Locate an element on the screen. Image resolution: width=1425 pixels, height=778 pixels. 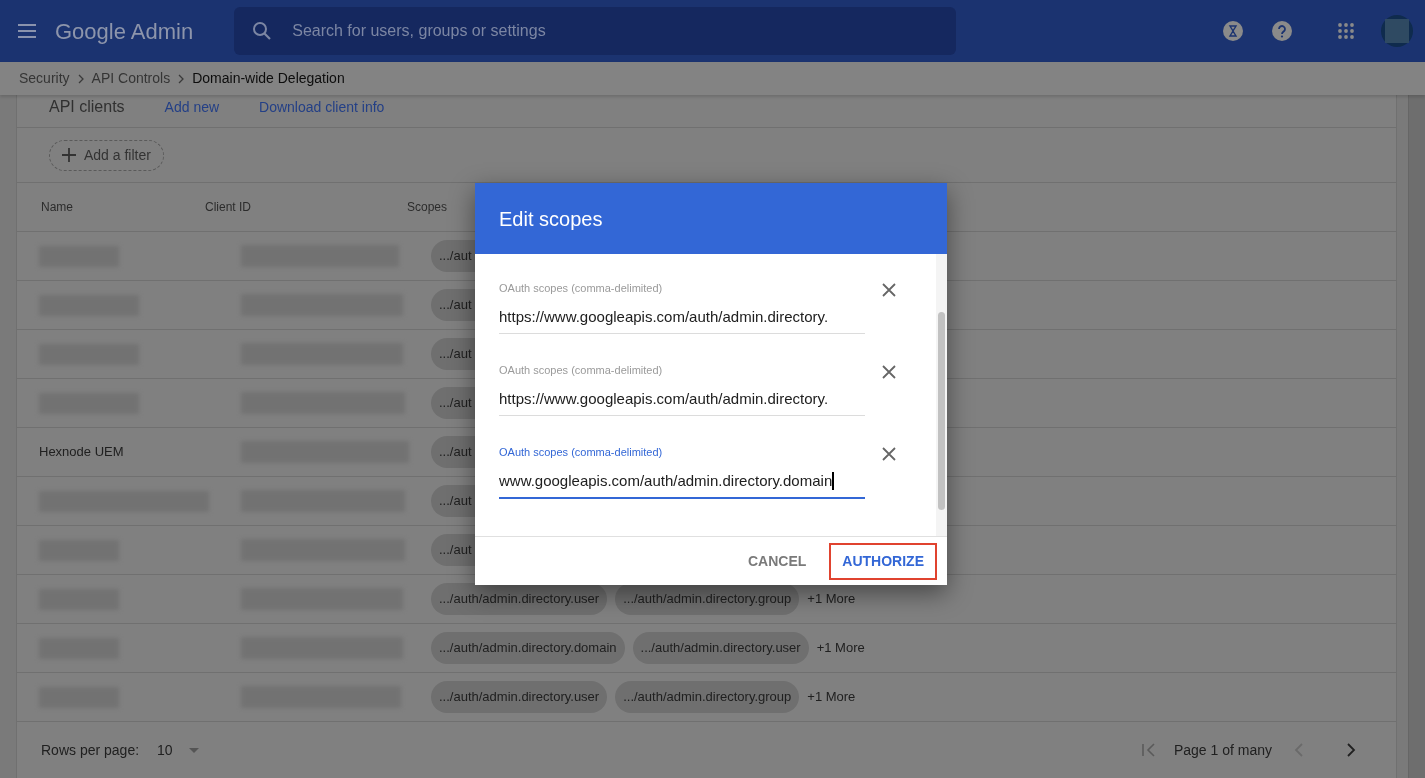
breadcrumb-link: Security is located at coordinates (44, 78).